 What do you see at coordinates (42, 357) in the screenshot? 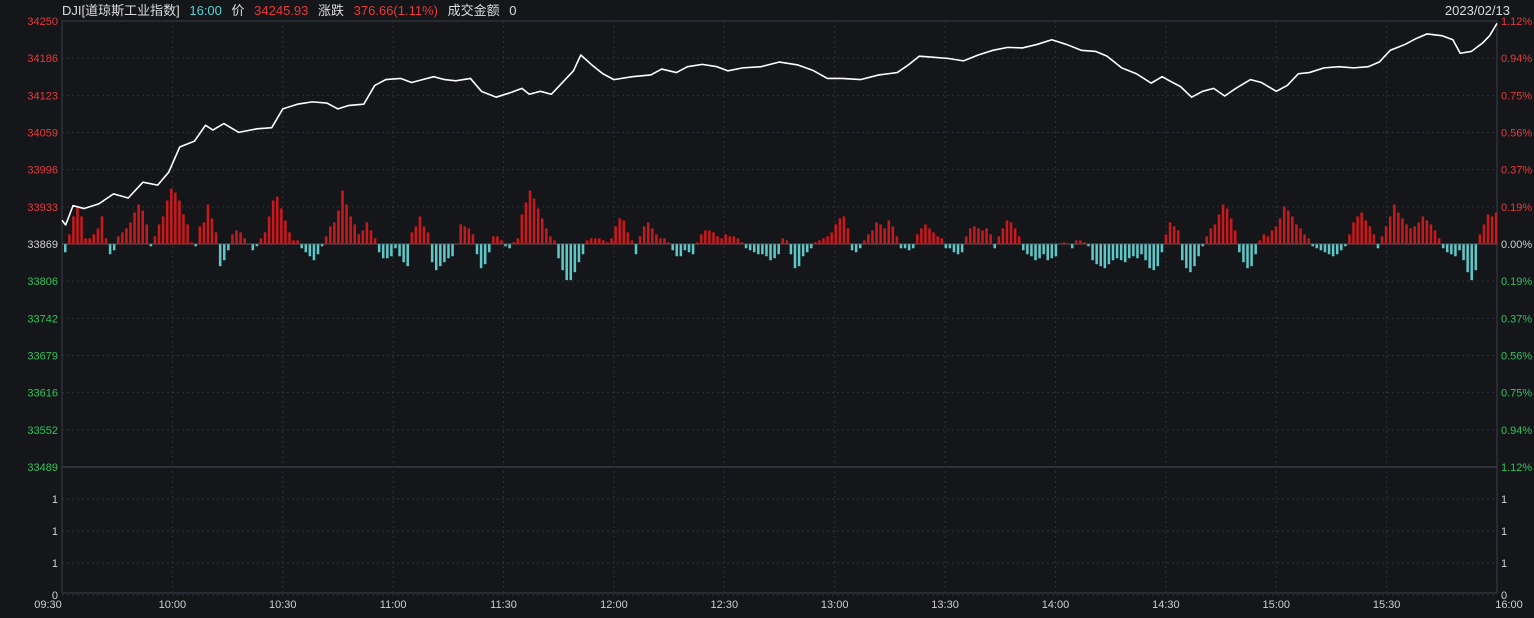
I see `y-tick-left: 33679` at bounding box center [42, 357].